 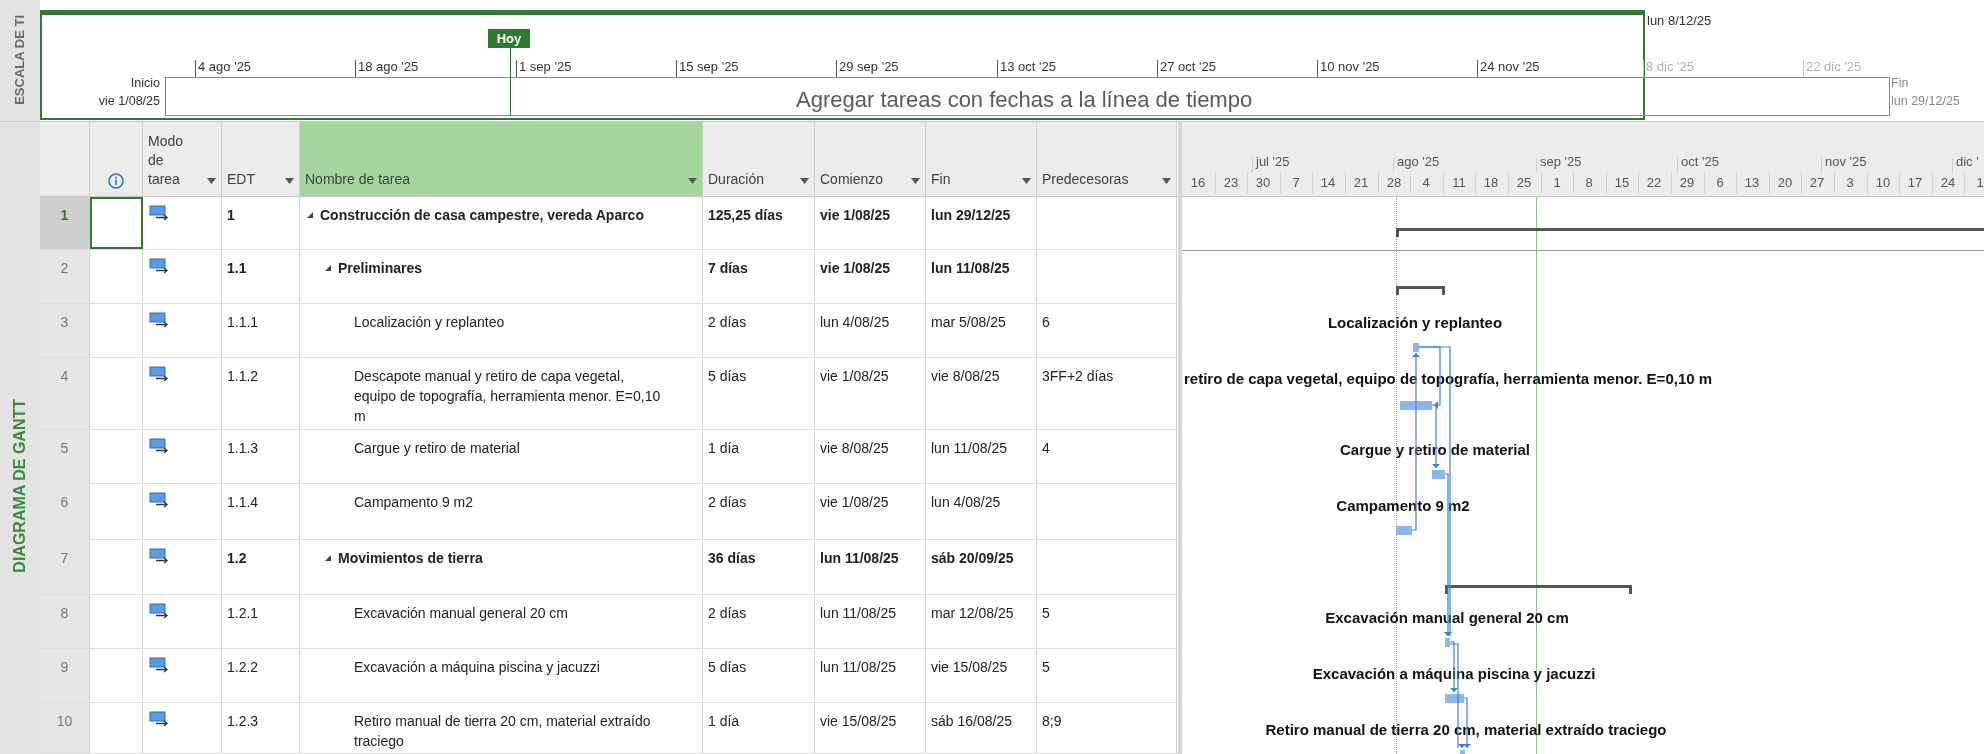 I want to click on table-cell: 1, so click(x=261, y=223).